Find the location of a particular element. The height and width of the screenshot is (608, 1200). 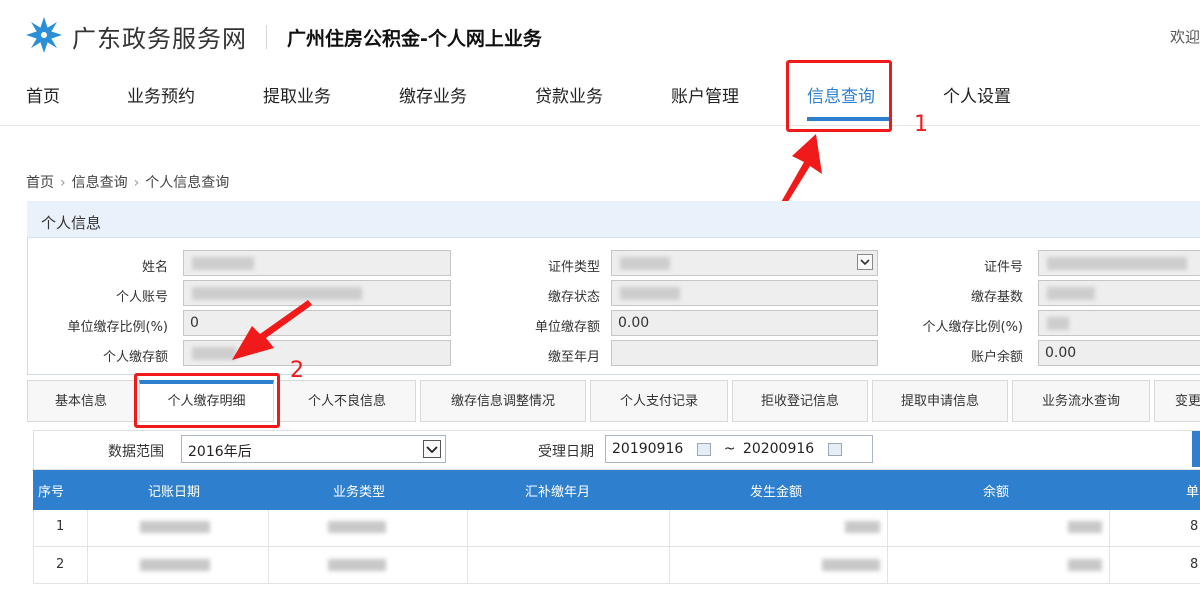

id-number-field is located at coordinates (1119, 263).